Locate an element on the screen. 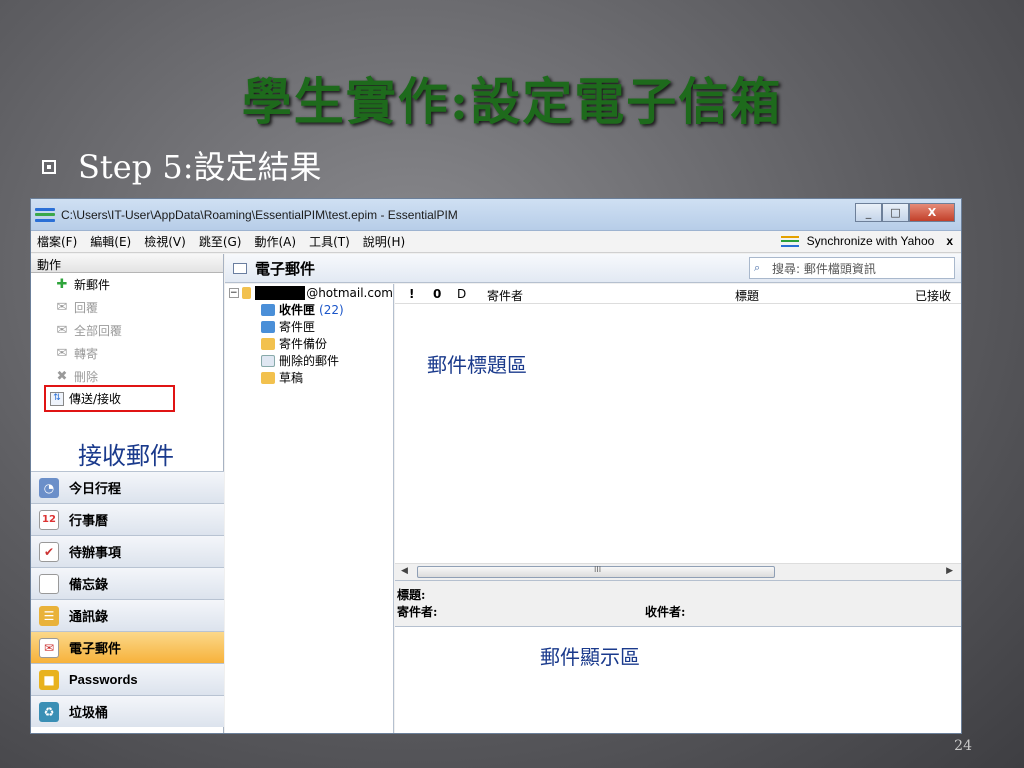 This screenshot has height=768, width=1024. sent-label: 寄件備份 is located at coordinates (303, 344).